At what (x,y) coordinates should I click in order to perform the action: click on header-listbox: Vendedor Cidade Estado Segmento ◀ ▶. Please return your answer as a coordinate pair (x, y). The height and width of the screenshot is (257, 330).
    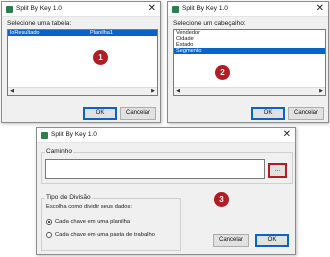
    Looking at the image, I should click on (249, 62).